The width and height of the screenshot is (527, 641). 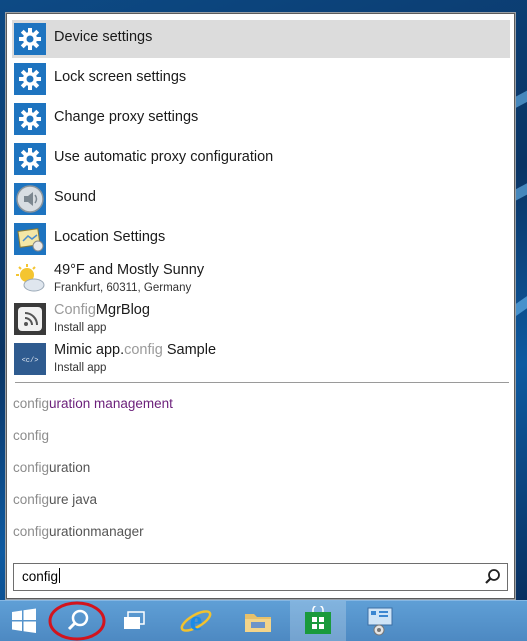 What do you see at coordinates (93, 403) in the screenshot?
I see `suggestion-item: configuration management` at bounding box center [93, 403].